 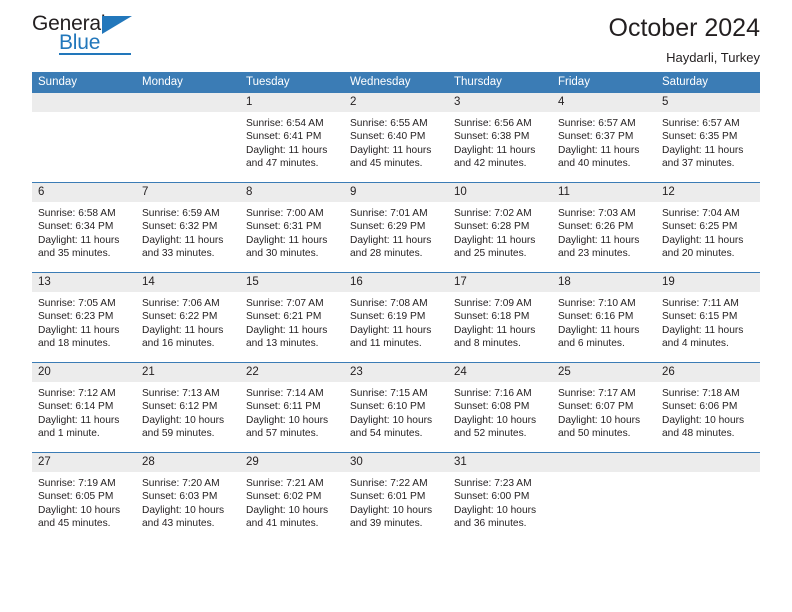 I want to click on sunset-text: Sunset: 6:31 PM, so click(x=284, y=227).